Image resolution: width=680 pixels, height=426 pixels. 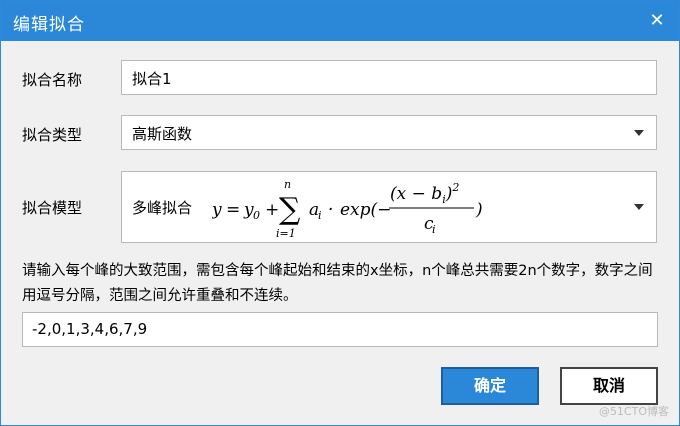 What do you see at coordinates (52, 208) in the screenshot?
I see `fit-model-label: 拟合模型` at bounding box center [52, 208].